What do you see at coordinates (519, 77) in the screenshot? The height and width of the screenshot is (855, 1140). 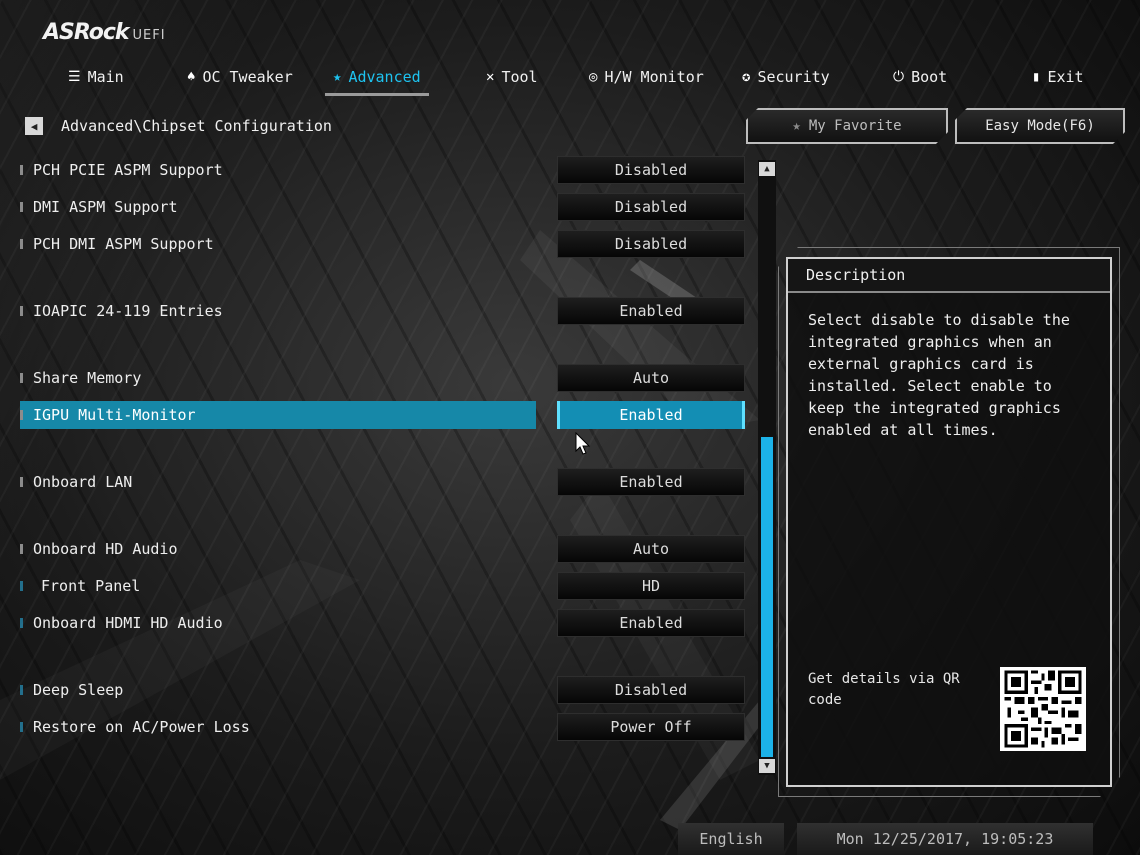 I see `tab-label: Tool` at bounding box center [519, 77].